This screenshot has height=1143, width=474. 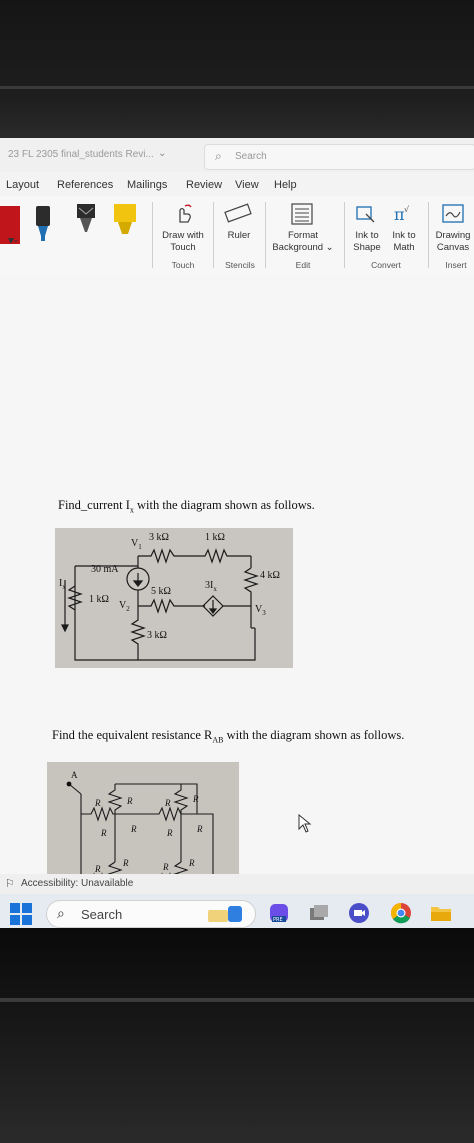 What do you see at coordinates (161, 591) in the screenshot?
I see `r-mid-label: 5 kΩ` at bounding box center [161, 591].